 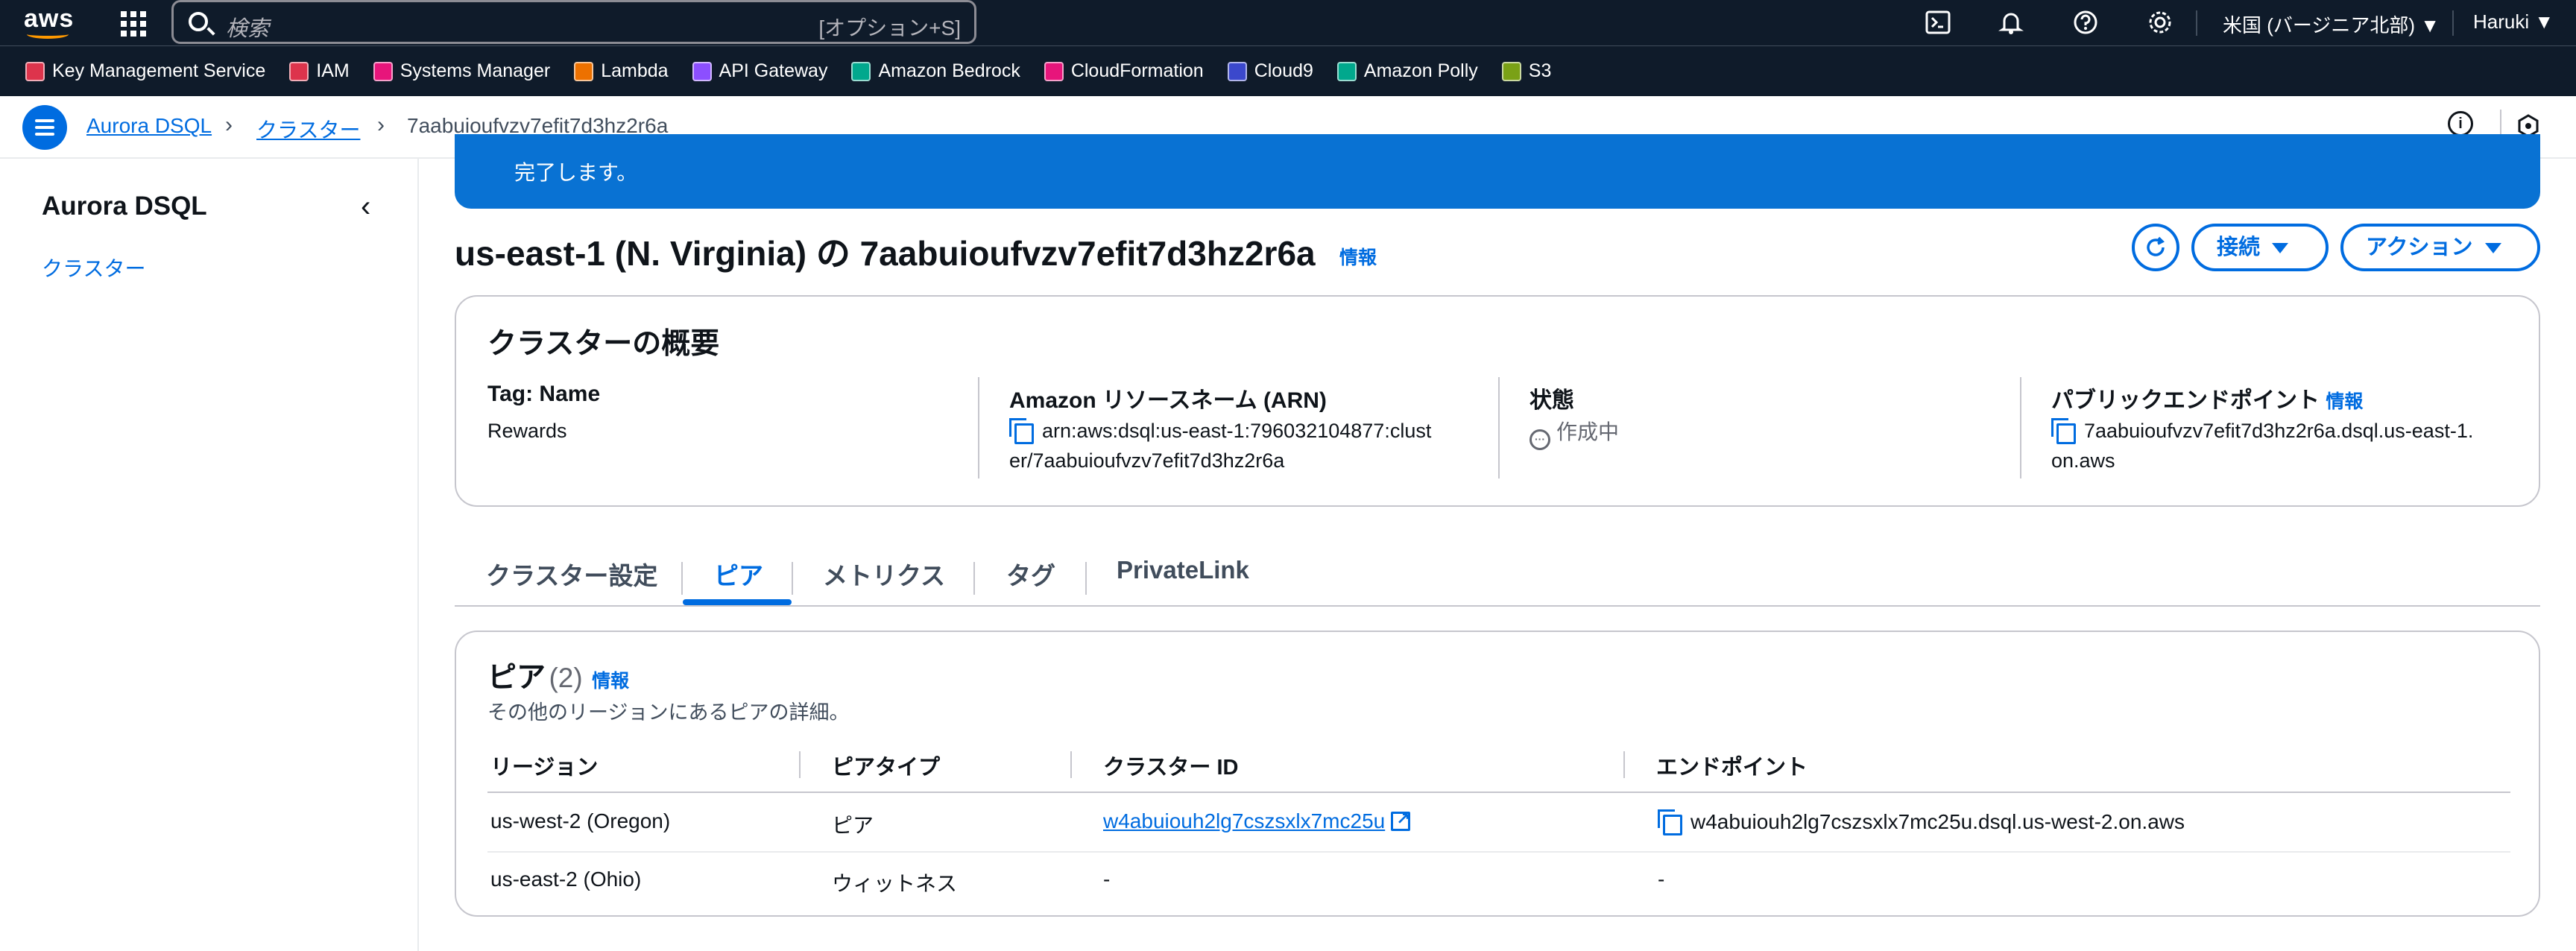 What do you see at coordinates (1552, 401) in the screenshot?
I see `status-label: 状態` at bounding box center [1552, 401].